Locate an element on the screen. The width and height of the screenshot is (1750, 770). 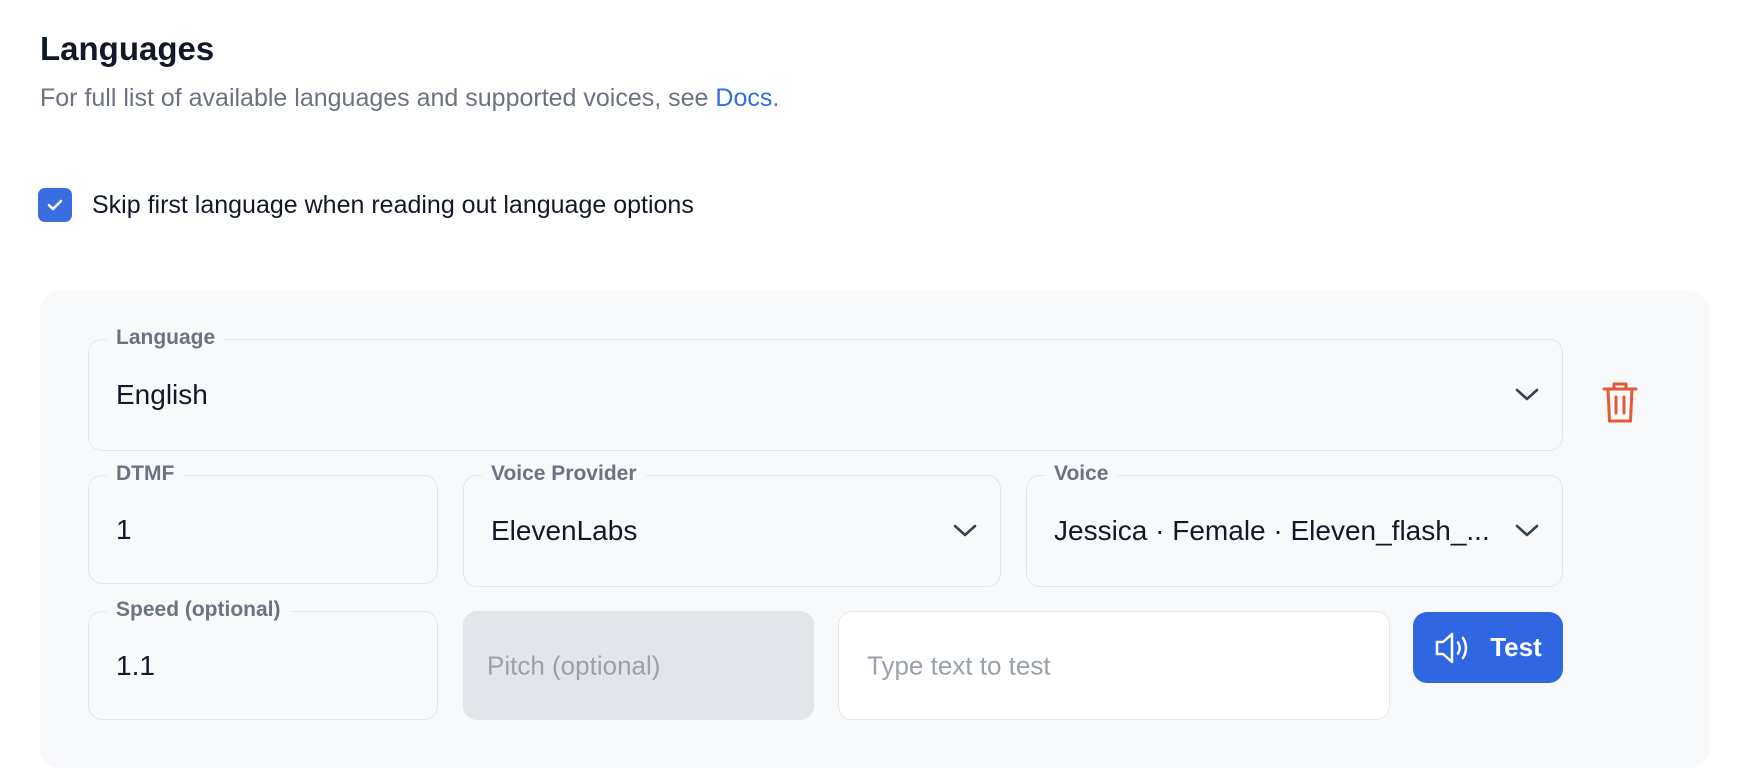
test-text-placeholder: Type text to test is located at coordinates (959, 665).